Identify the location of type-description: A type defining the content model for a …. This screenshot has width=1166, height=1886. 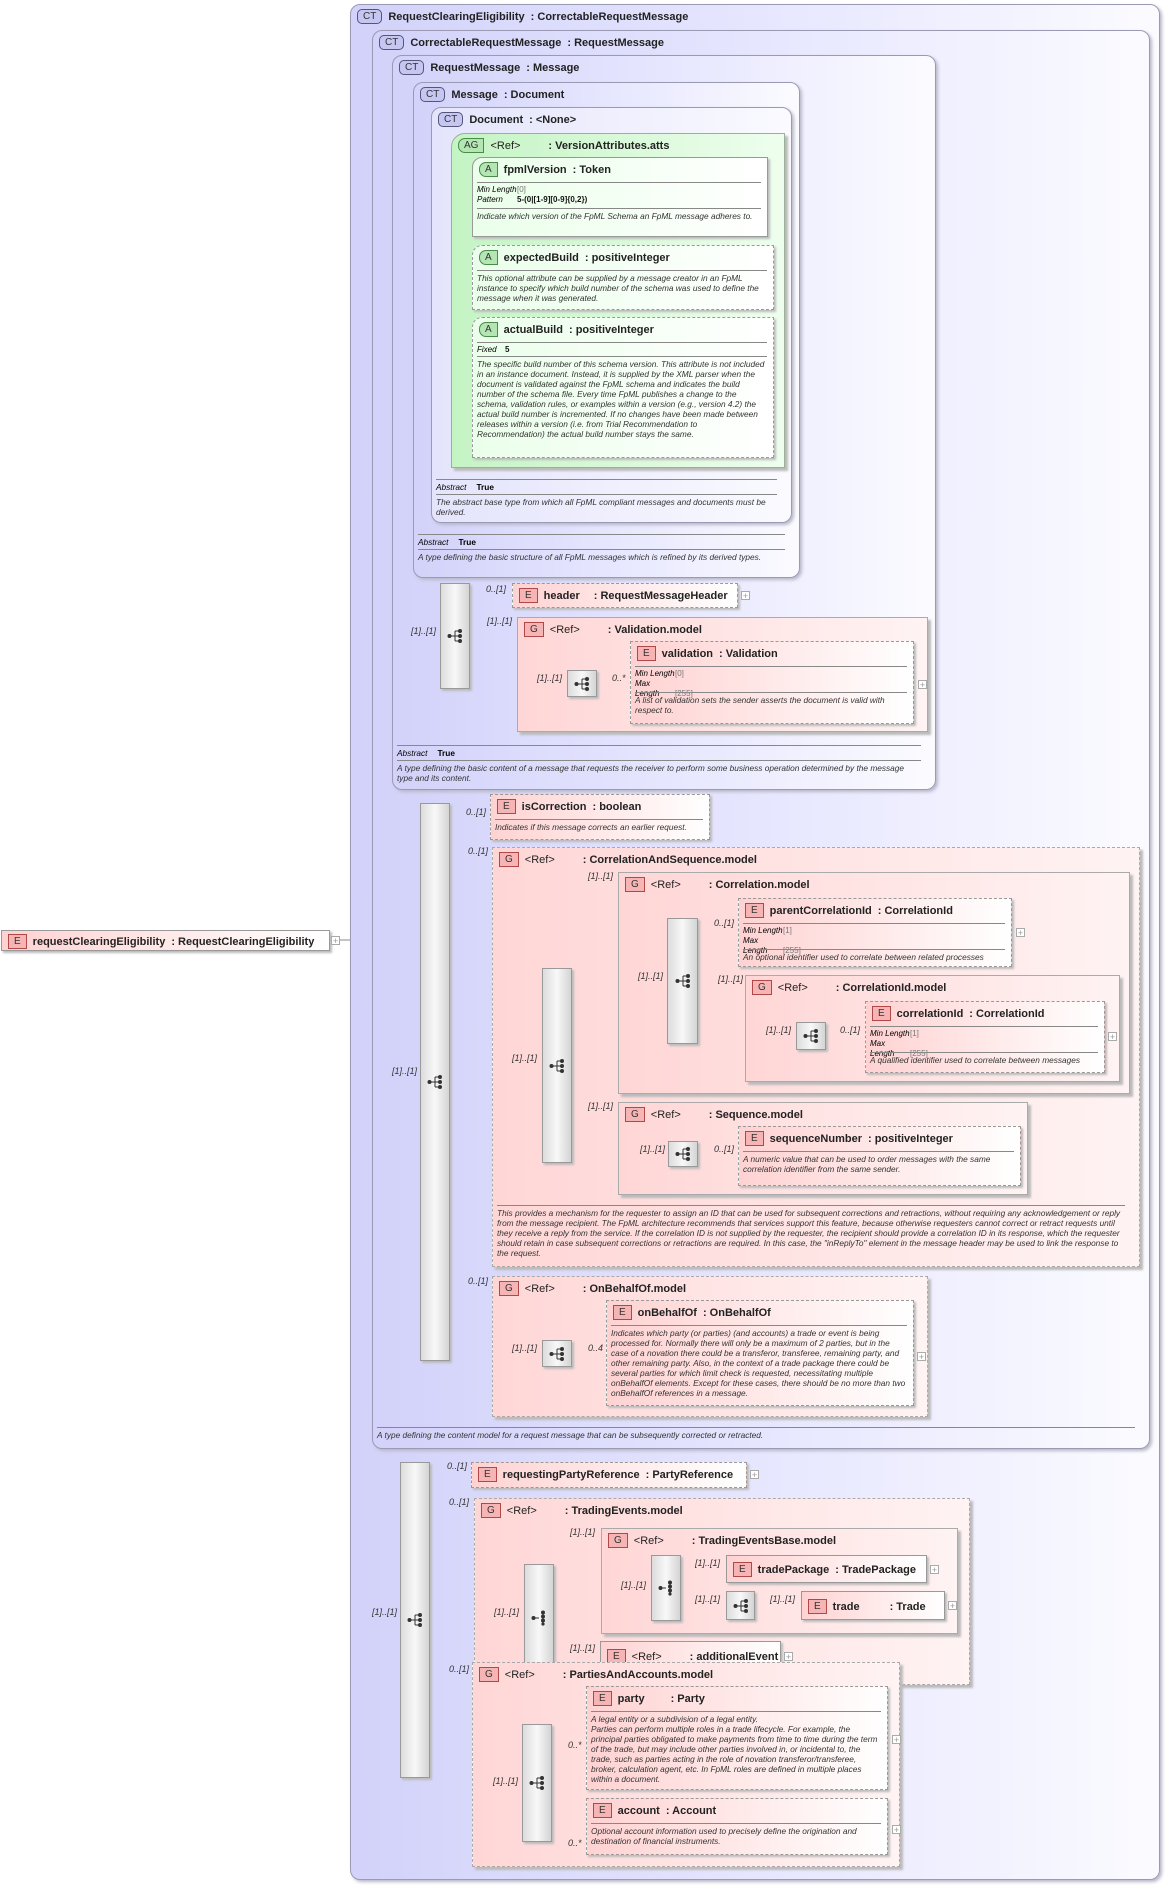
(570, 1435).